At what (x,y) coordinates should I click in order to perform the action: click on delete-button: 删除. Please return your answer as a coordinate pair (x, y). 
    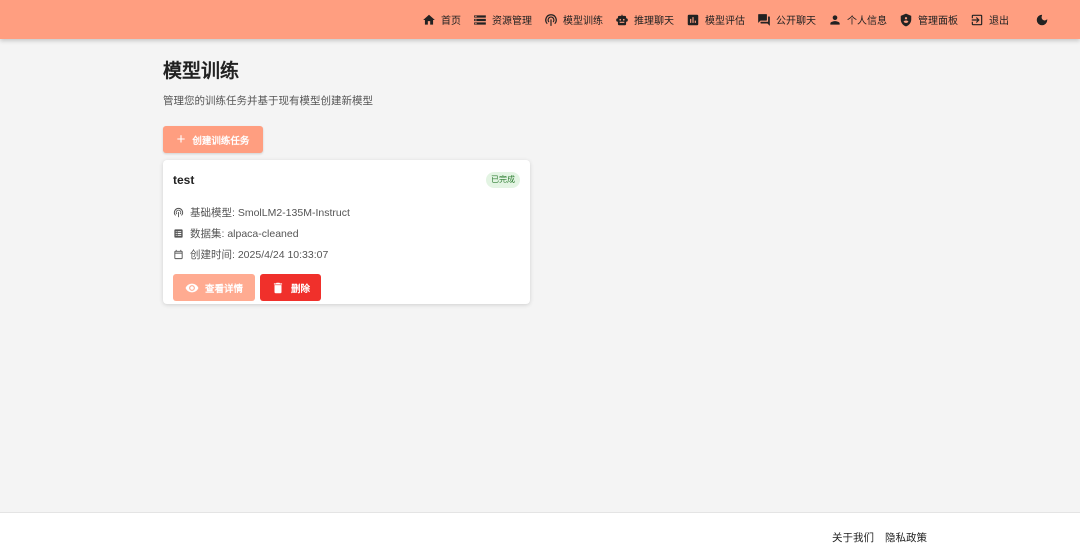
    Looking at the image, I should click on (290, 287).